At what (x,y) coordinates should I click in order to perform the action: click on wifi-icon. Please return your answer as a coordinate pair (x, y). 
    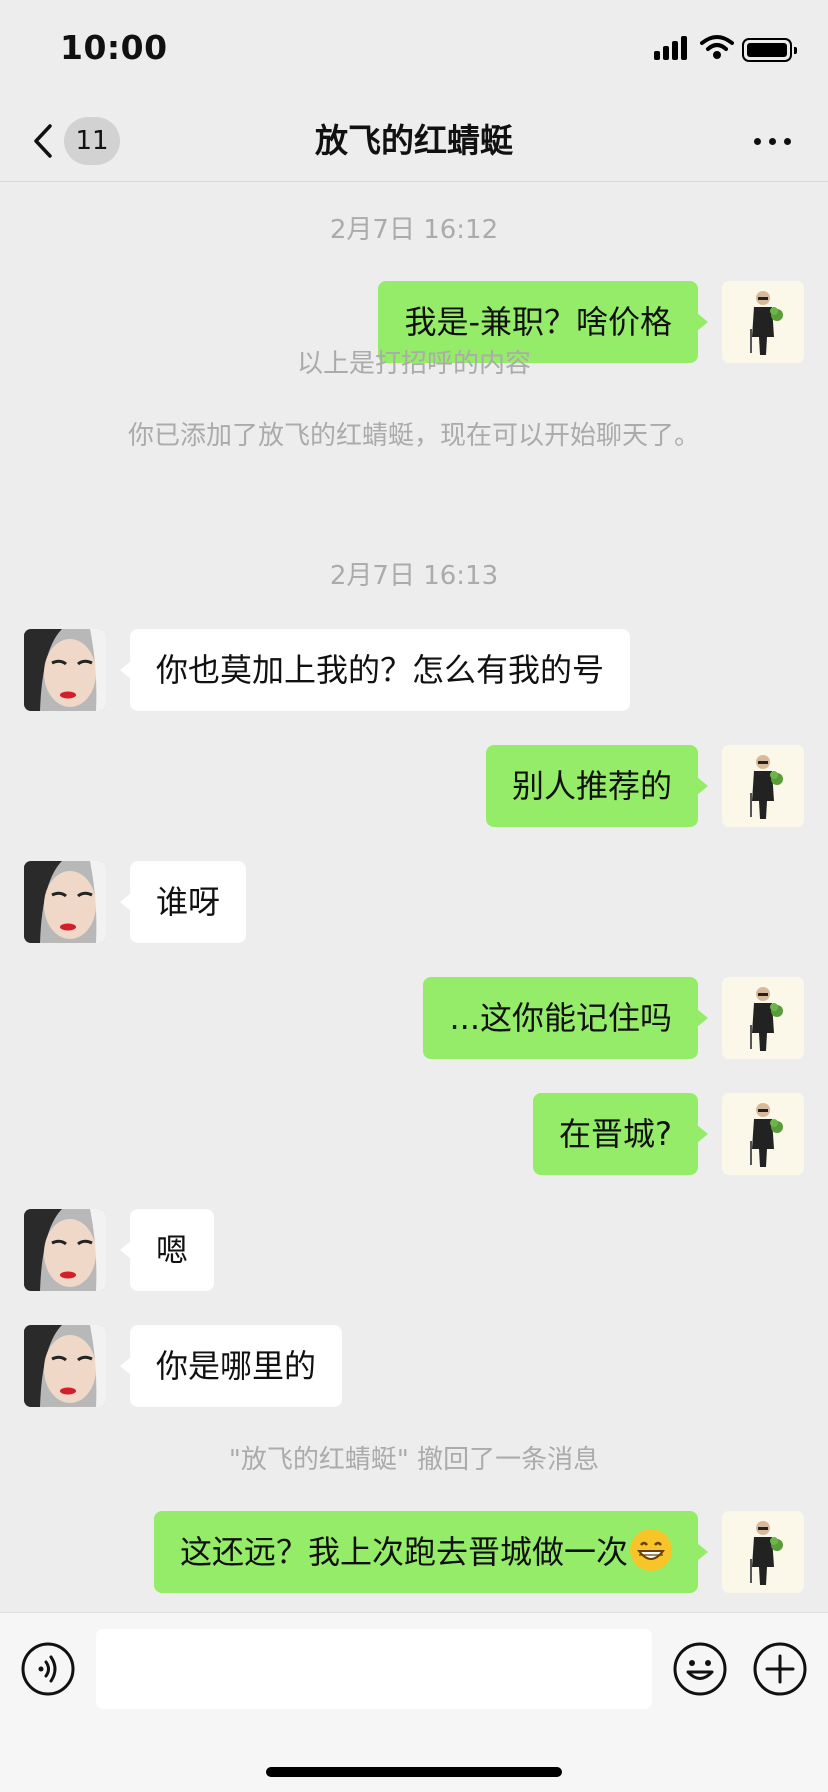
    Looking at the image, I should click on (717, 47).